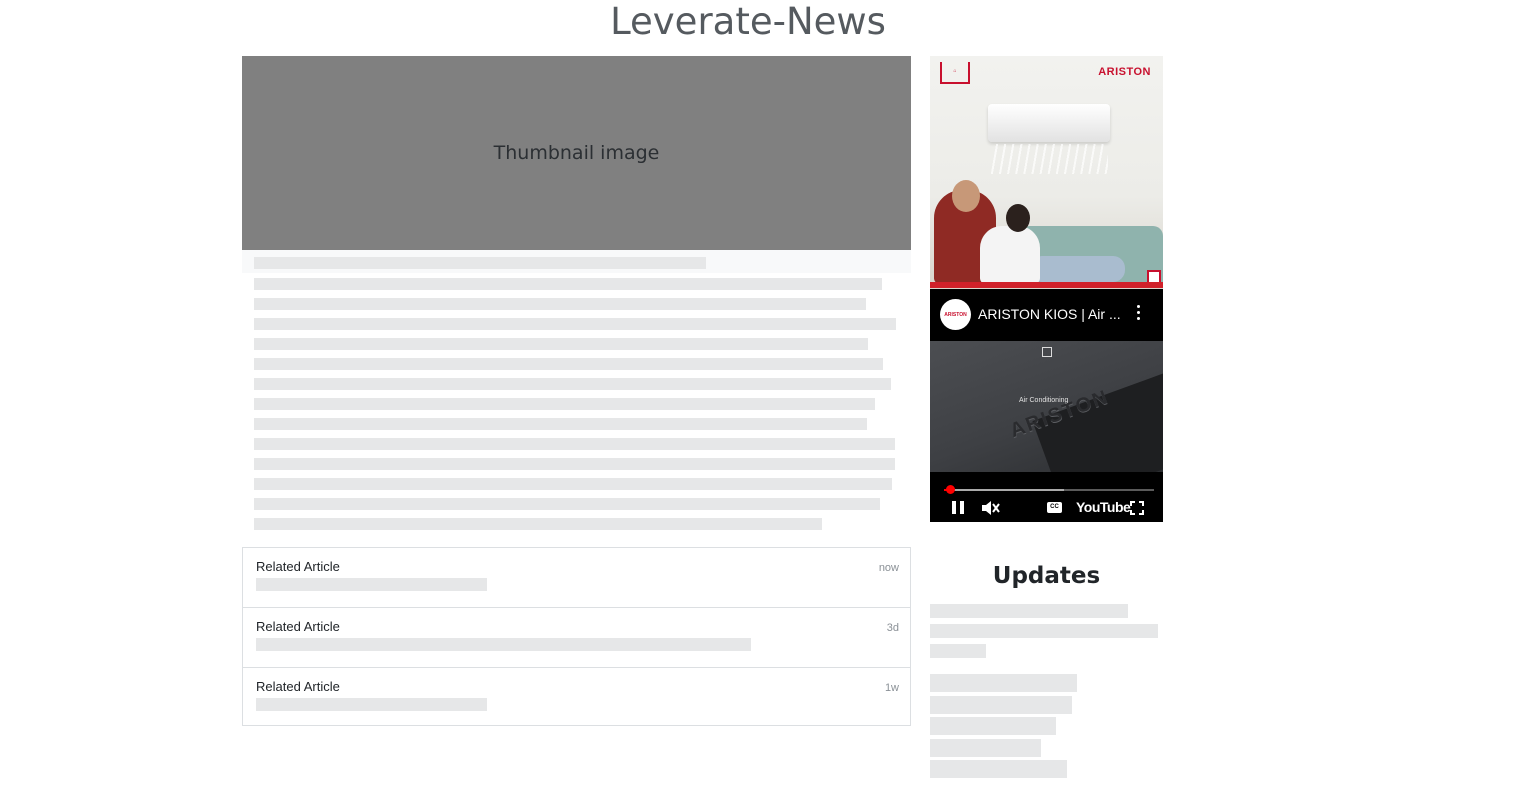  I want to click on related-article-item: Related Article 3d, so click(576, 638).